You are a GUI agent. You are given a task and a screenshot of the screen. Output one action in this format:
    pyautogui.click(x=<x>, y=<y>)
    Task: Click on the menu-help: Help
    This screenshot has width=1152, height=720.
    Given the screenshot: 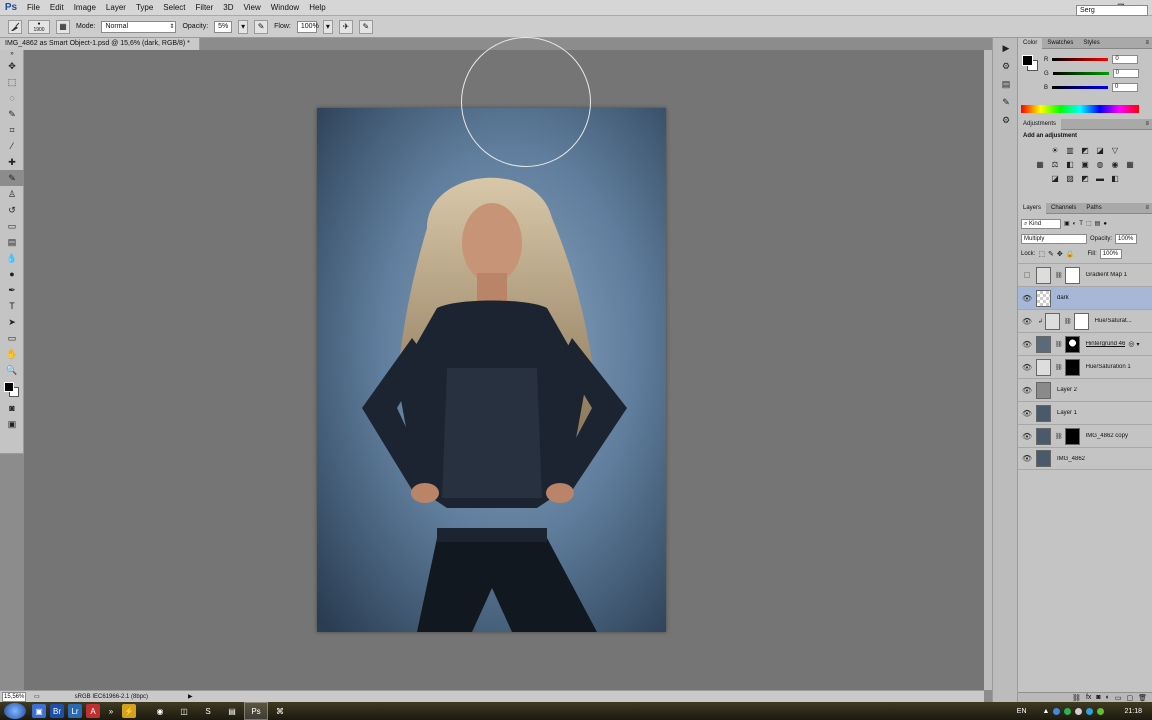 What is the action you would take?
    pyautogui.click(x=317, y=8)
    